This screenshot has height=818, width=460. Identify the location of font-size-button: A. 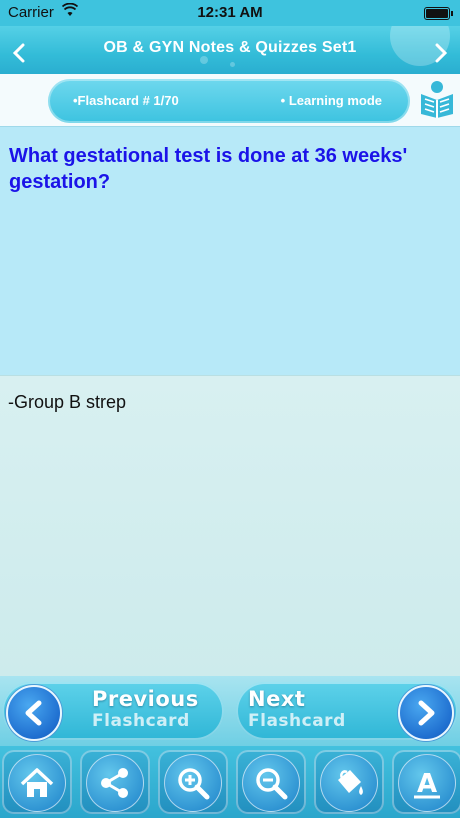
(426, 782).